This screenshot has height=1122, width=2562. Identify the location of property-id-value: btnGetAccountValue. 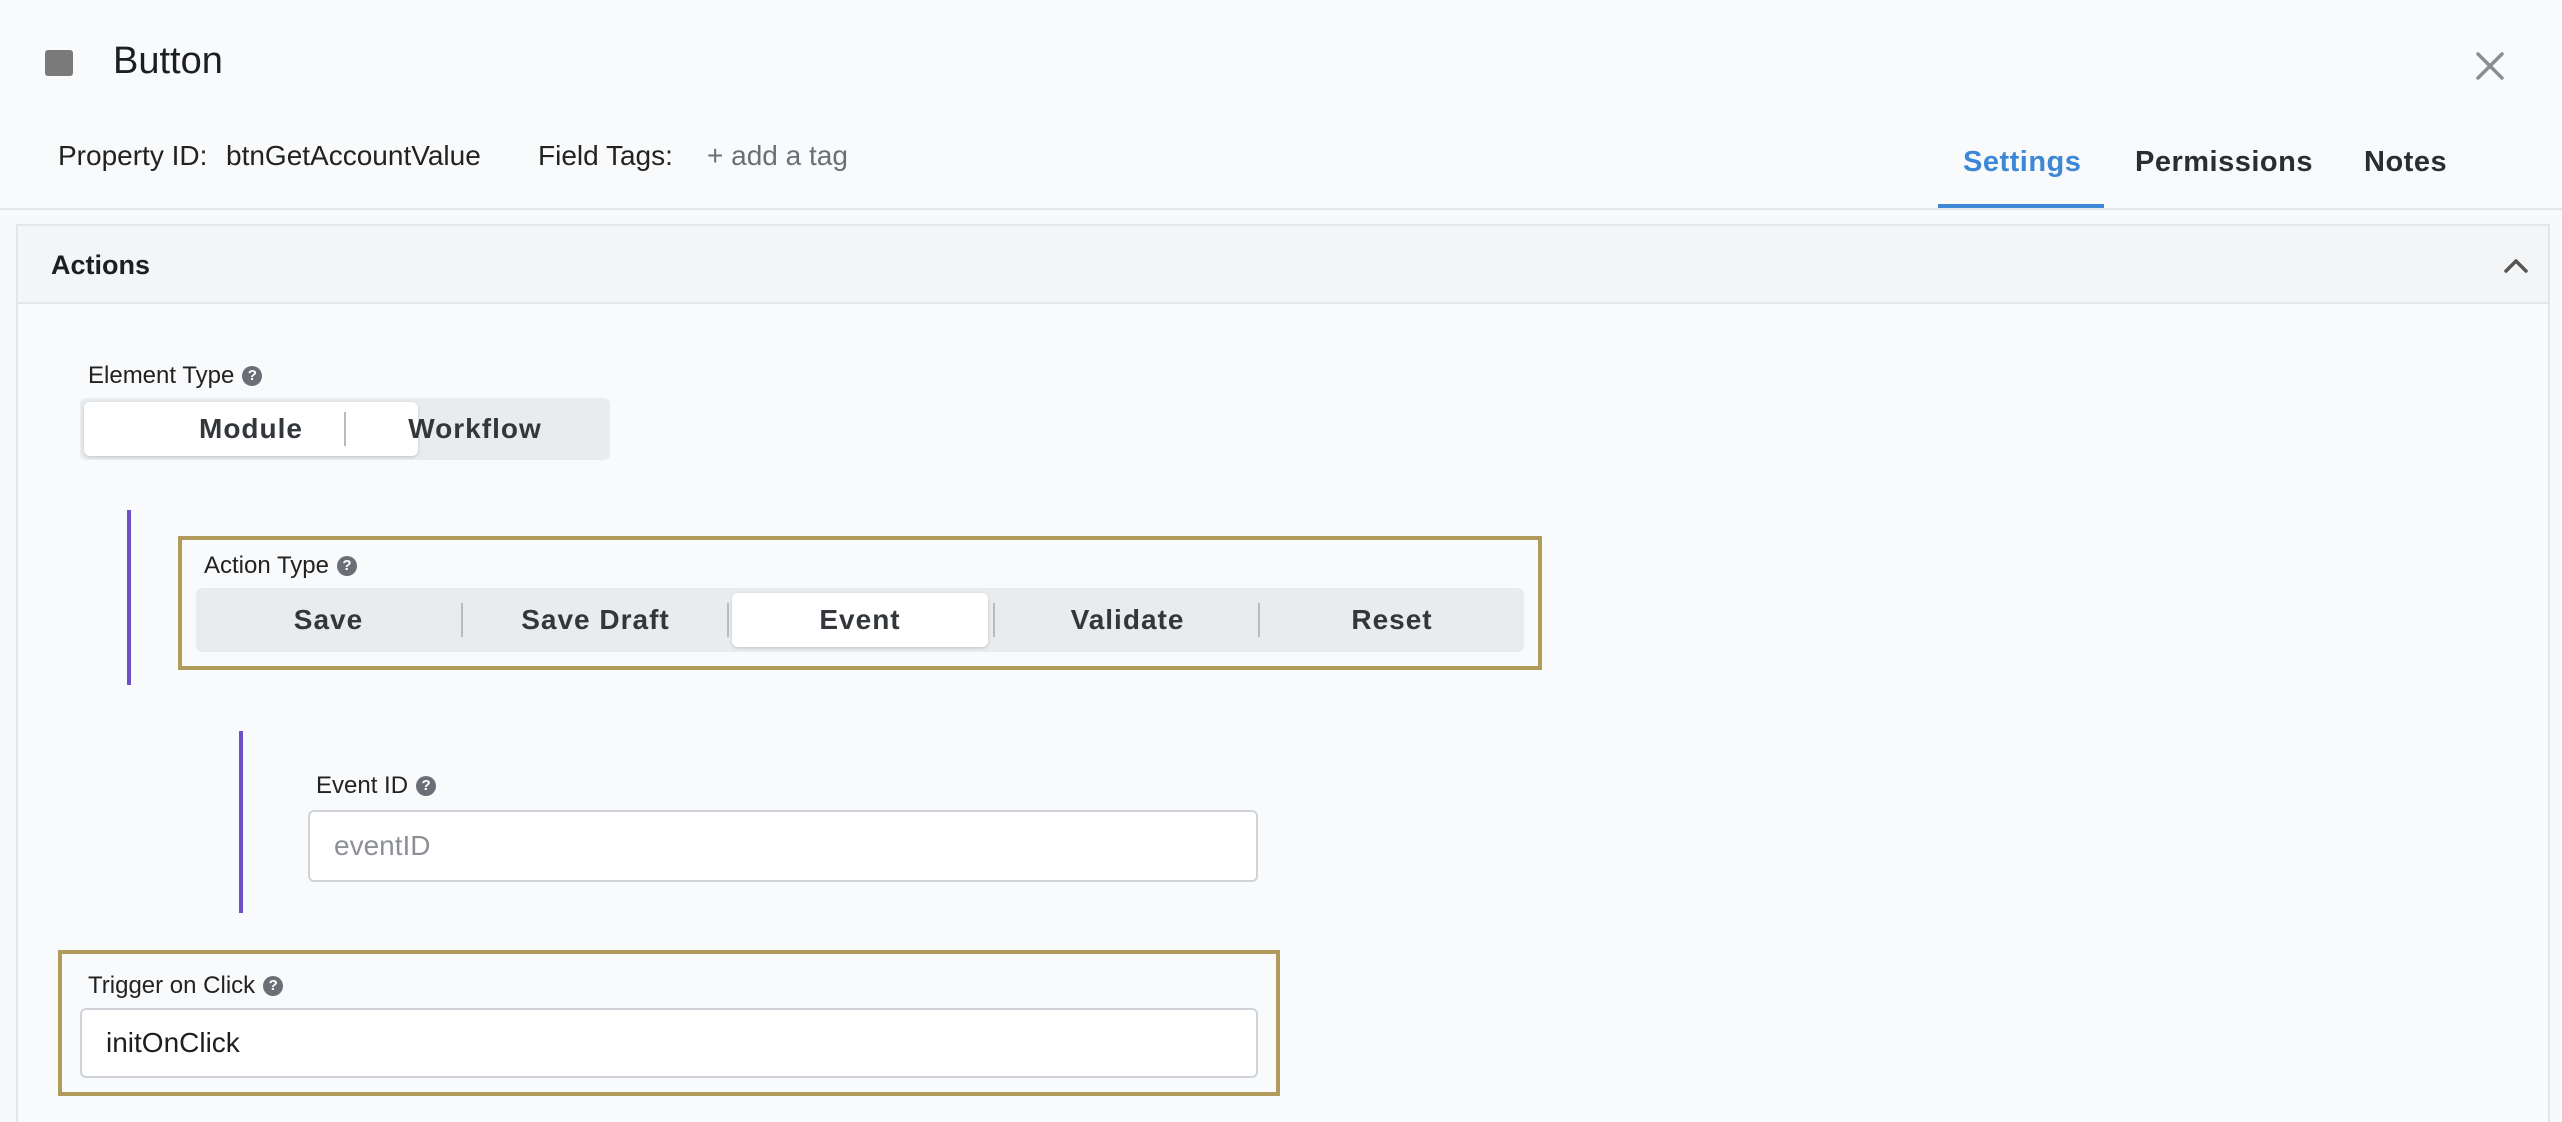
(353, 155).